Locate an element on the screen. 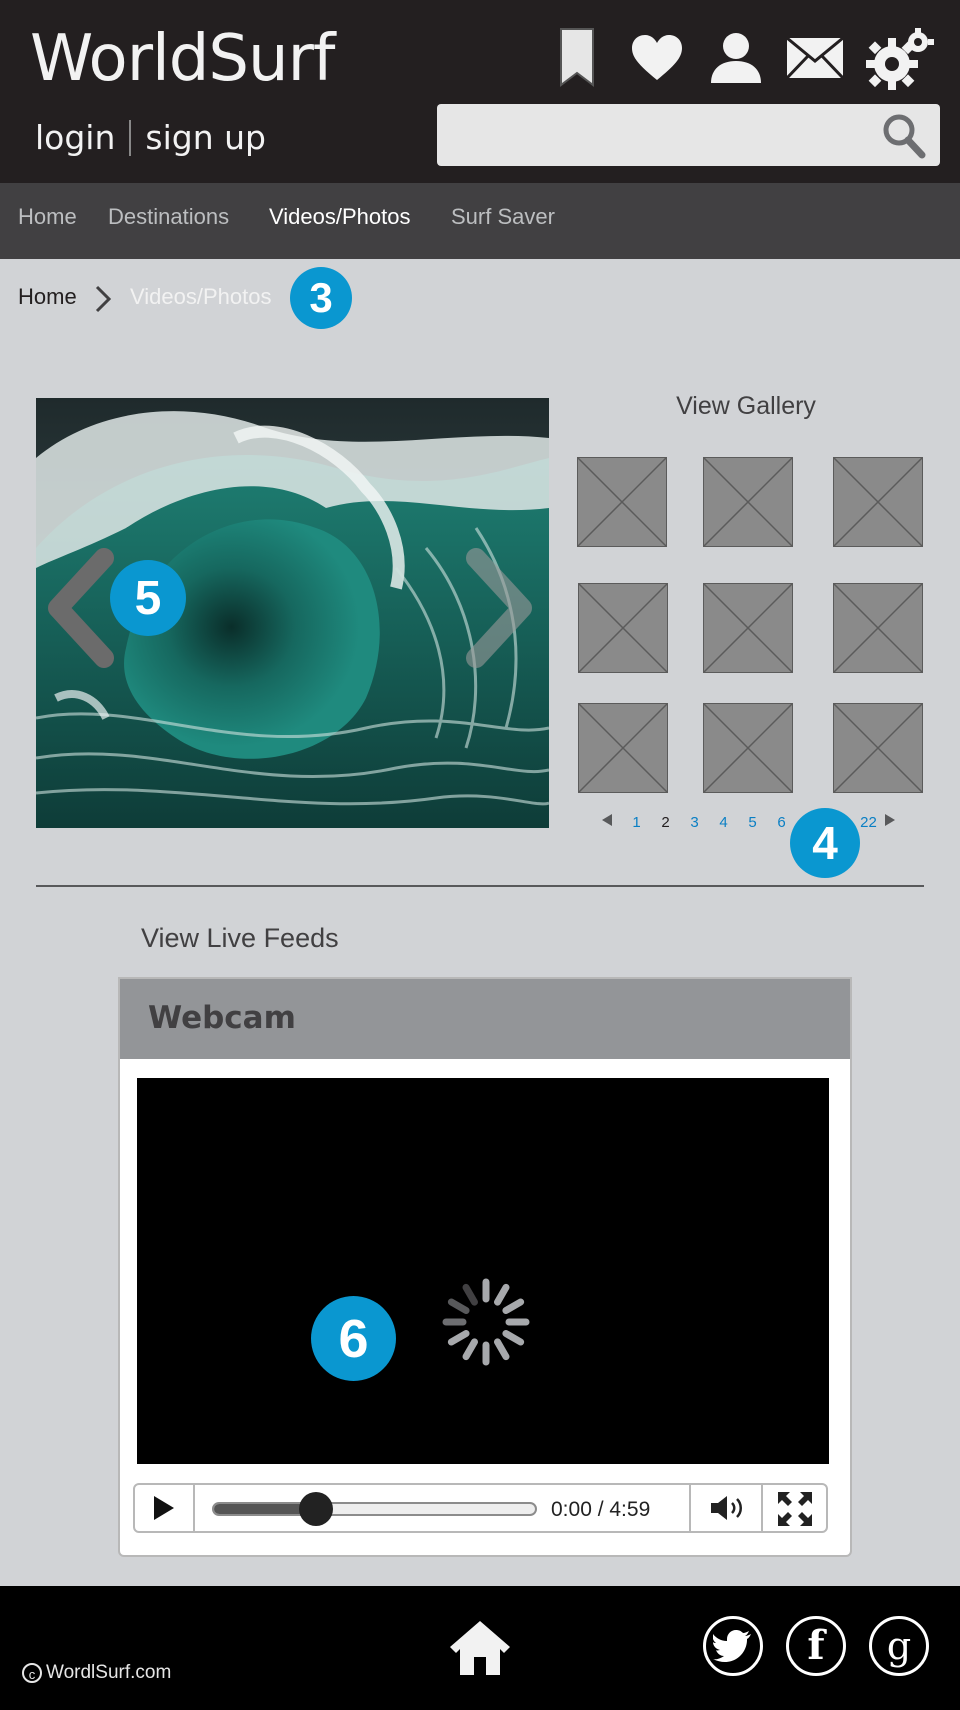 The height and width of the screenshot is (1710, 960). user-icon is located at coordinates (736, 58).